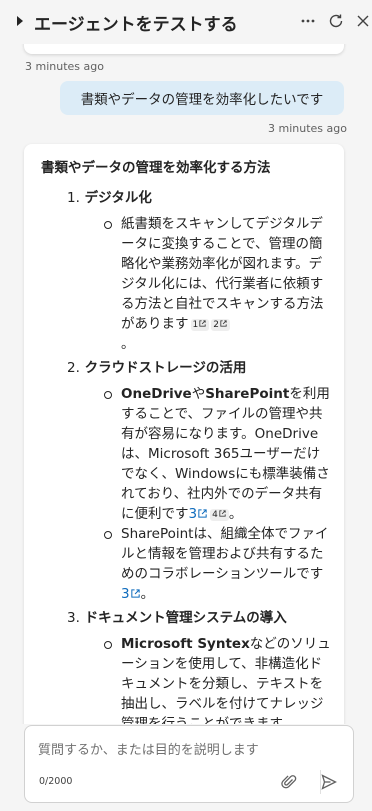 This screenshot has height=811, width=372. What do you see at coordinates (247, 394) in the screenshot?
I see `bold-term: SharePoint` at bounding box center [247, 394].